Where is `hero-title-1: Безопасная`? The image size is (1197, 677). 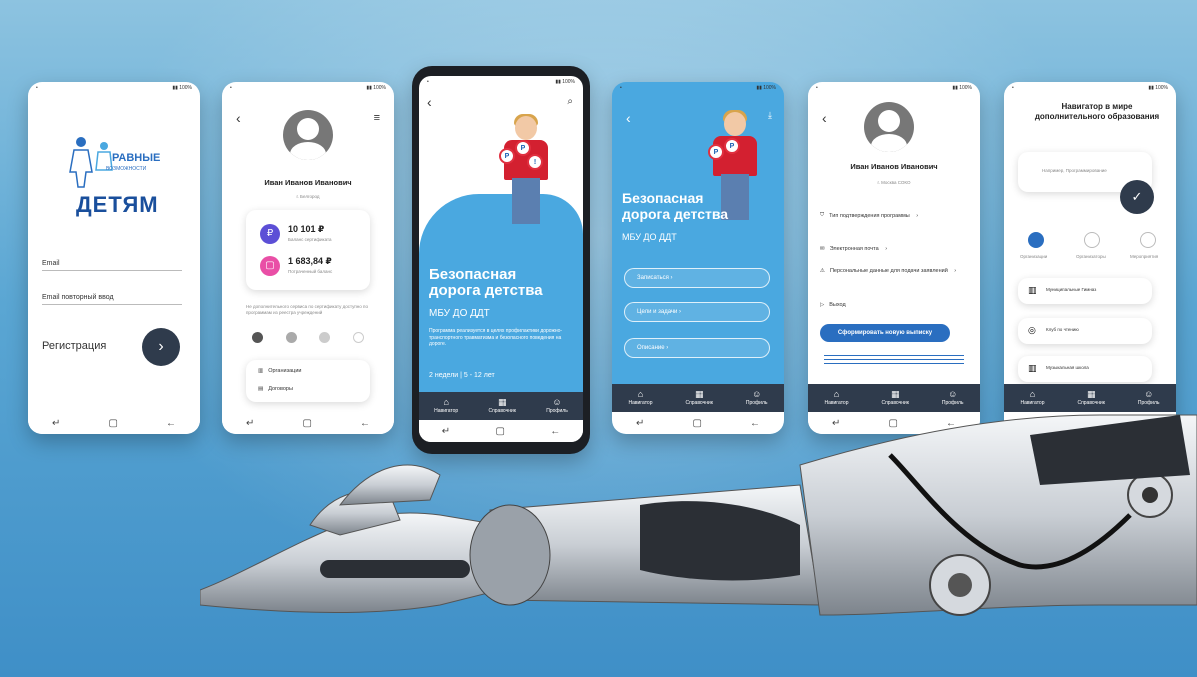
hero-title-1: Безопасная is located at coordinates (473, 274).